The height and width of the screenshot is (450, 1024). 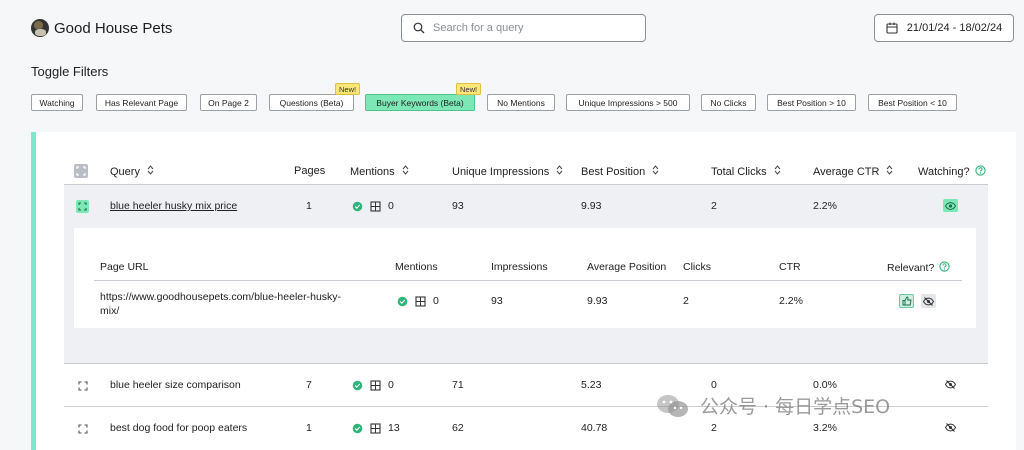 What do you see at coordinates (311, 102) in the screenshot?
I see `filter-chip-questions-beta: Questions (Beta)` at bounding box center [311, 102].